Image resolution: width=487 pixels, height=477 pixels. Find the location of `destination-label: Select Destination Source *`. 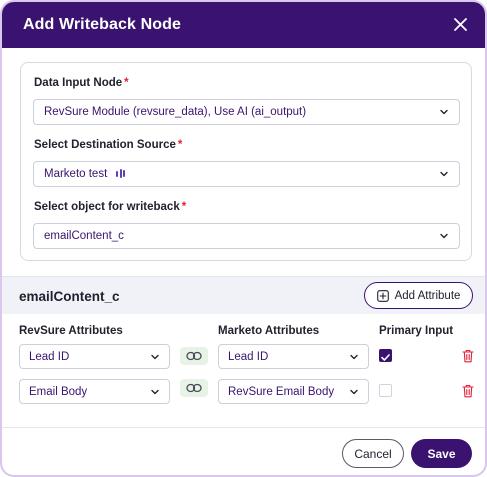

destination-label: Select Destination Source * is located at coordinates (108, 145).